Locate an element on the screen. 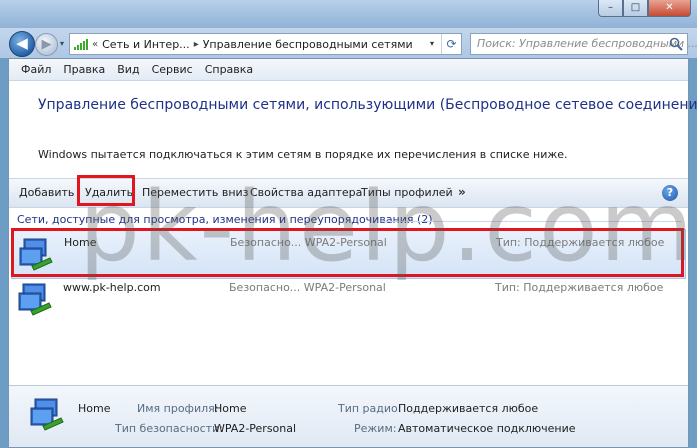  wireless-signal-icon is located at coordinates (81, 44).